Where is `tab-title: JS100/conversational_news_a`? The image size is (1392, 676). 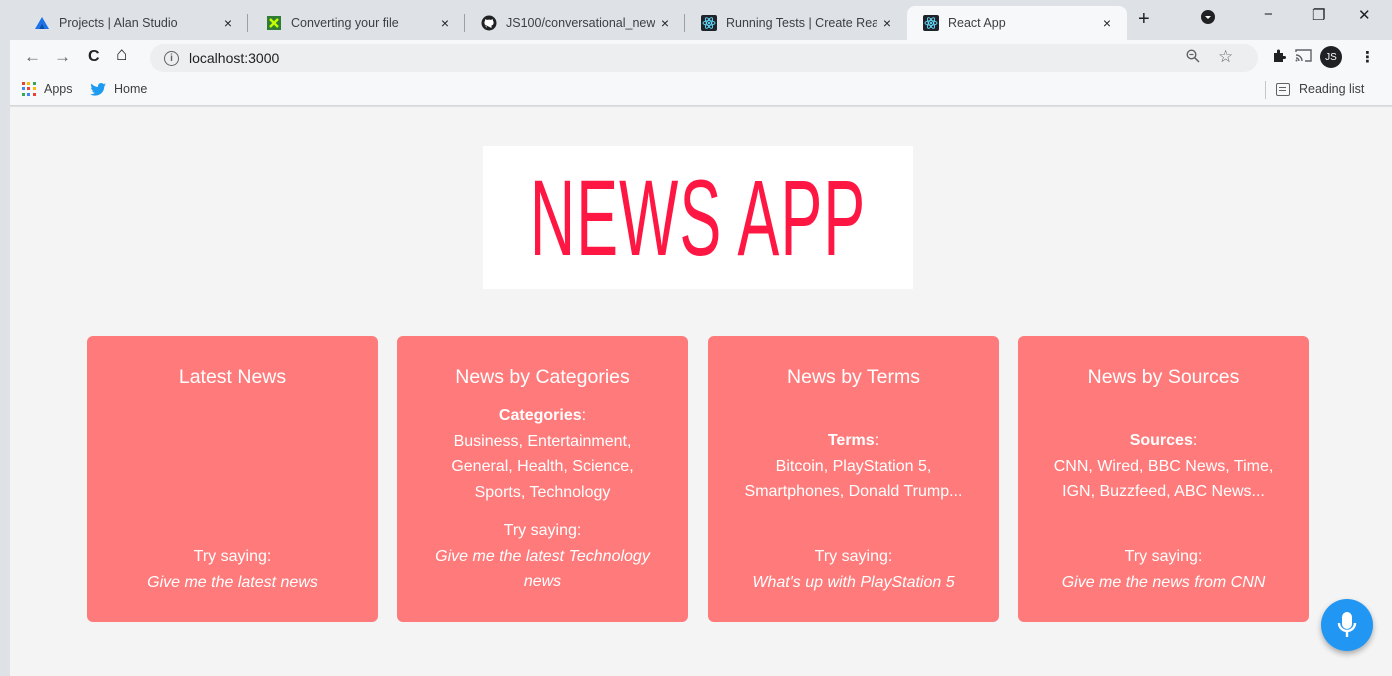
tab-title: JS100/conversational_news_a is located at coordinates (580, 23).